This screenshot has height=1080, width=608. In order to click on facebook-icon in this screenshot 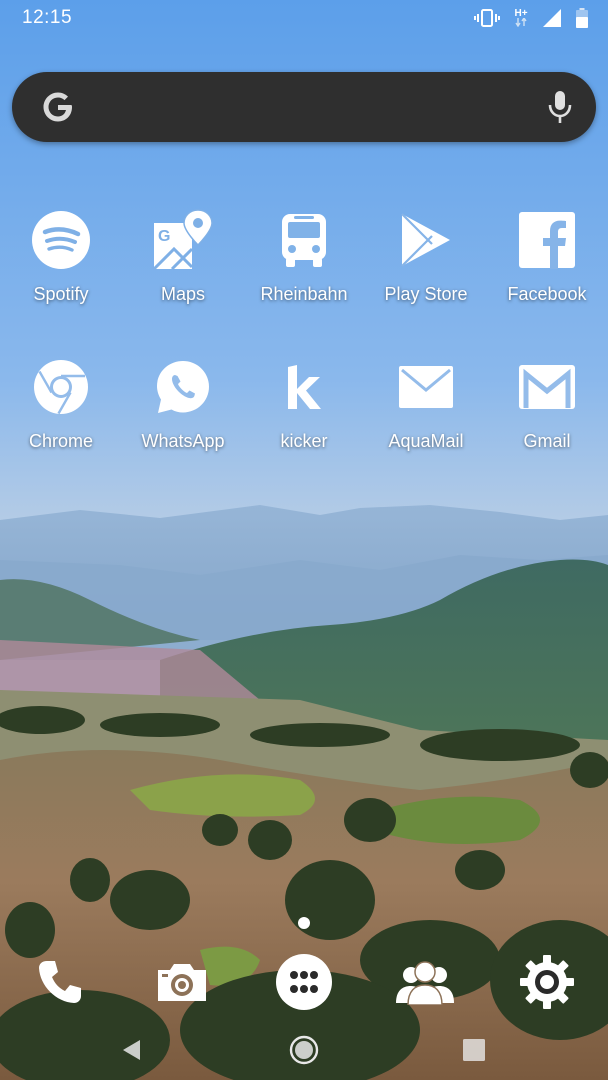, I will do `click(547, 240)`.